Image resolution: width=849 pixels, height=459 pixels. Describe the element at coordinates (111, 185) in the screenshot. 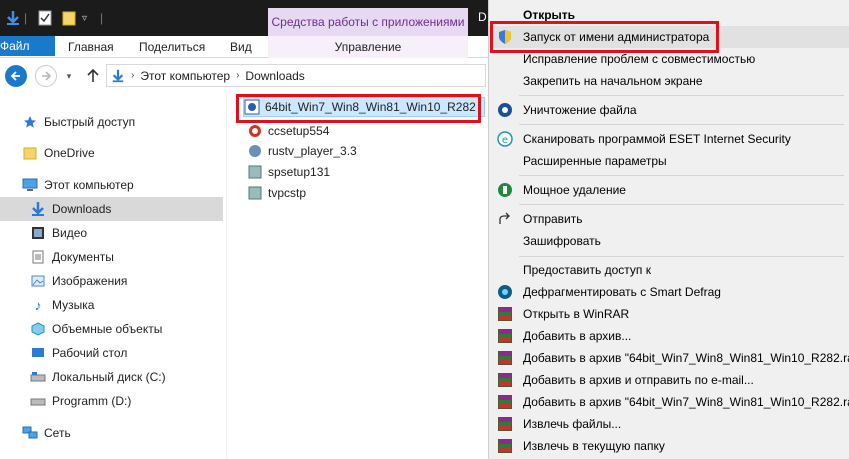

I see `nav-this-pc: Этот компьютер` at that location.